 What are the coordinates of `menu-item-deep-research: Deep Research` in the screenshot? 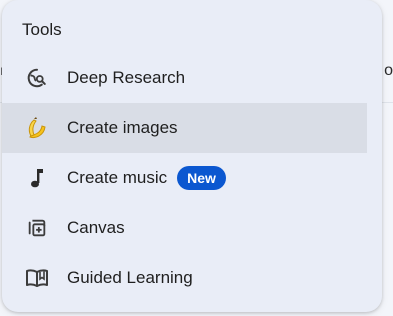 It's located at (184, 78).